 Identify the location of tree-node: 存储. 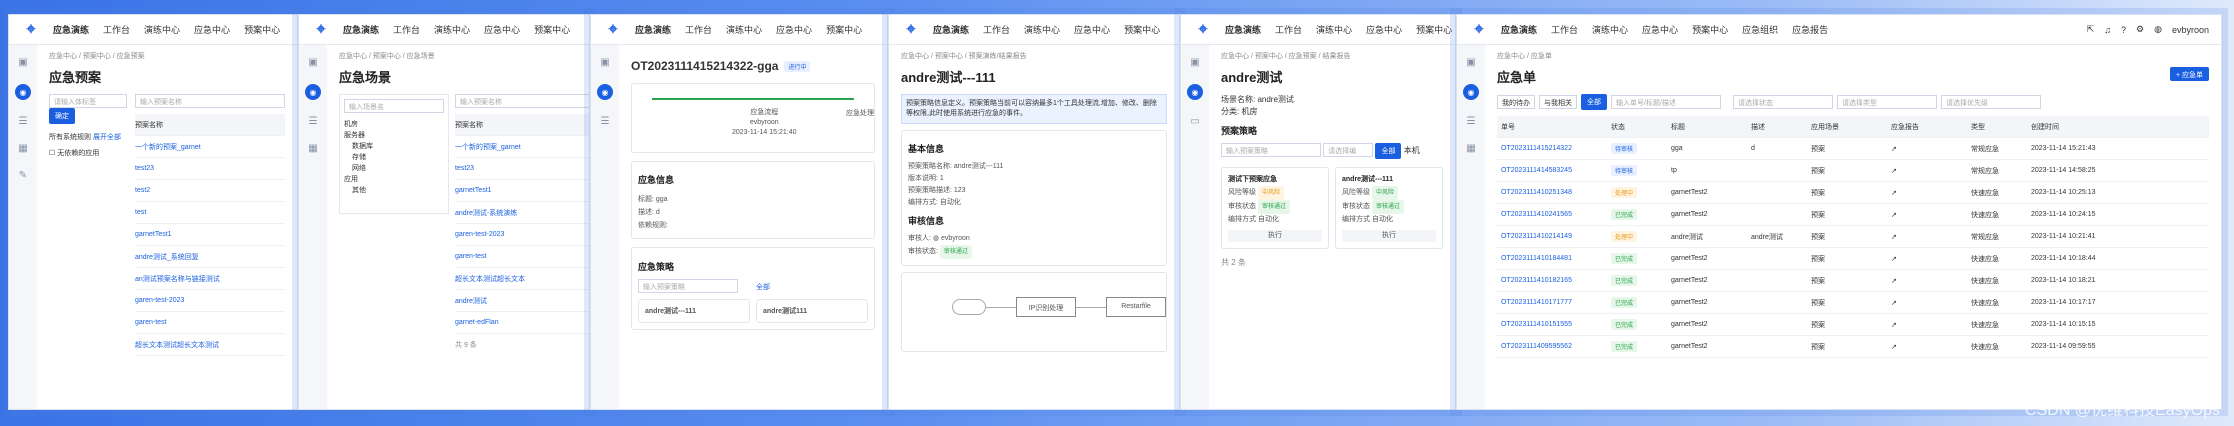
(394, 157).